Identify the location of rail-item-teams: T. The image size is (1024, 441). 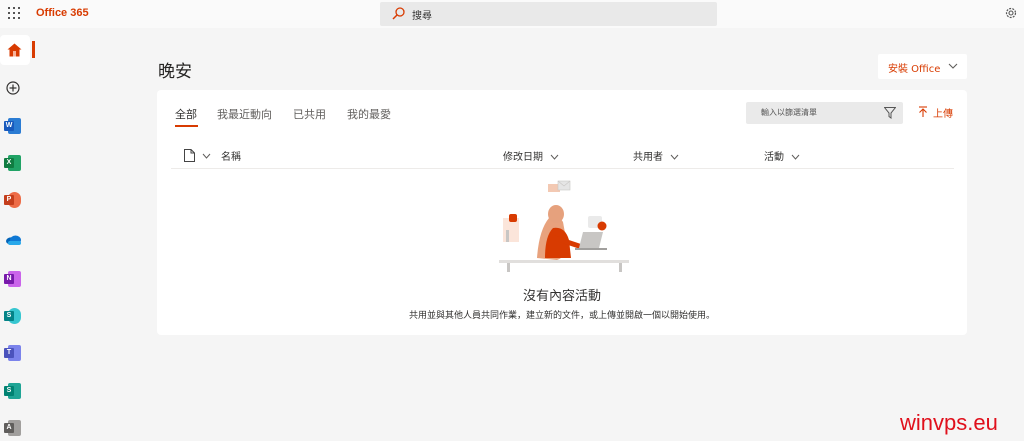
(13, 353).